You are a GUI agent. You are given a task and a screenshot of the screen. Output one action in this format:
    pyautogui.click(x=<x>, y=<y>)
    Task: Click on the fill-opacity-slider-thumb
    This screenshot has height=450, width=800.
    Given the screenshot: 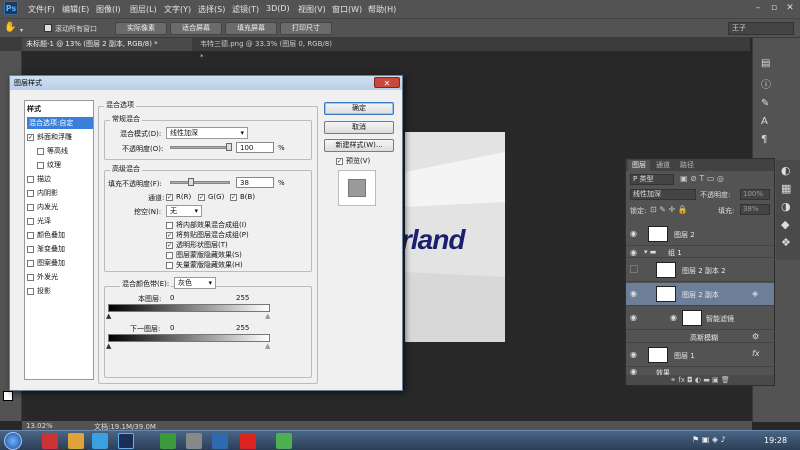 What is the action you would take?
    pyautogui.click(x=191, y=182)
    